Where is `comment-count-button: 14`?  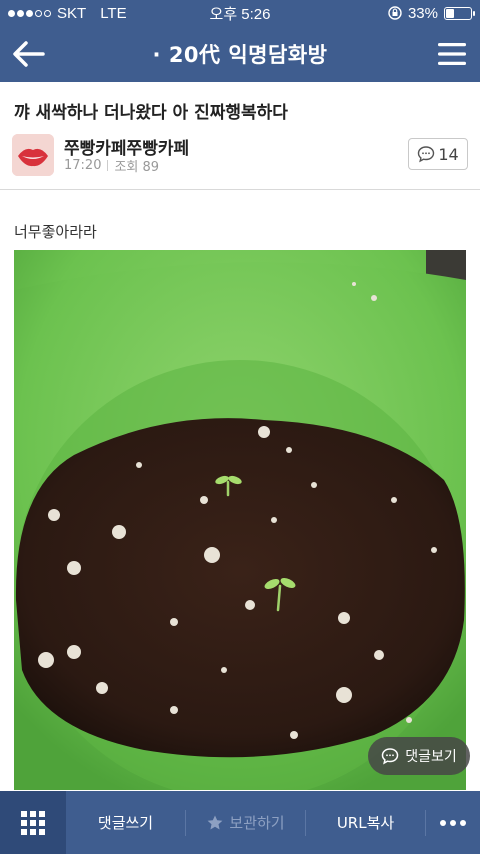
comment-count-button: 14 is located at coordinates (438, 154).